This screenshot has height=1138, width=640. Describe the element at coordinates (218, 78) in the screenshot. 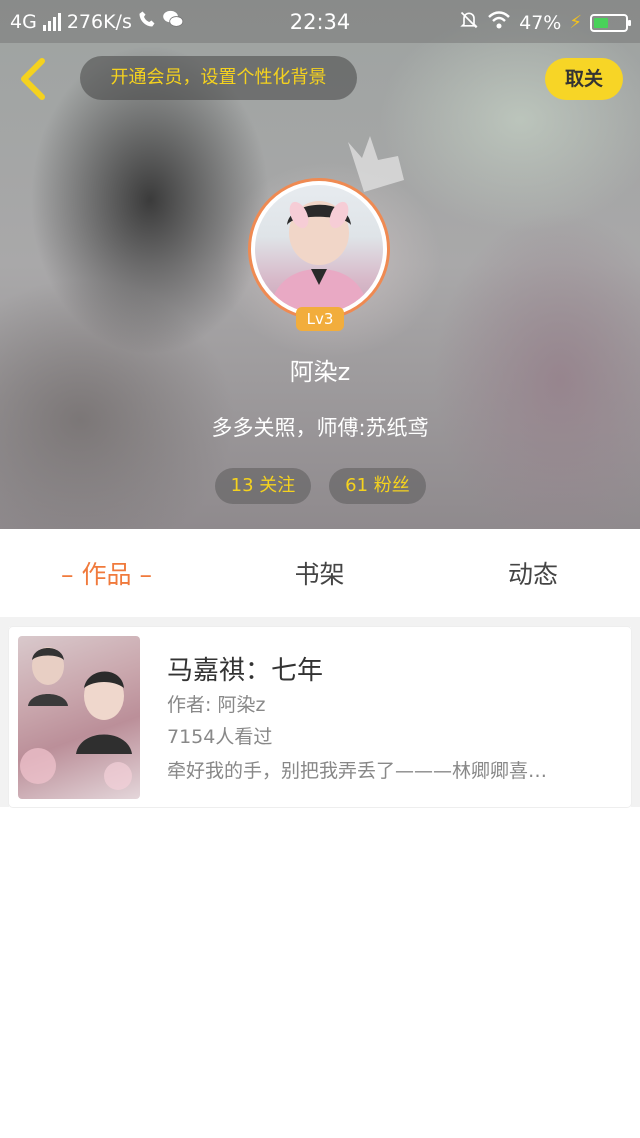

I see `vip-background-prompt: 开通会员，设置个性化背景` at that location.